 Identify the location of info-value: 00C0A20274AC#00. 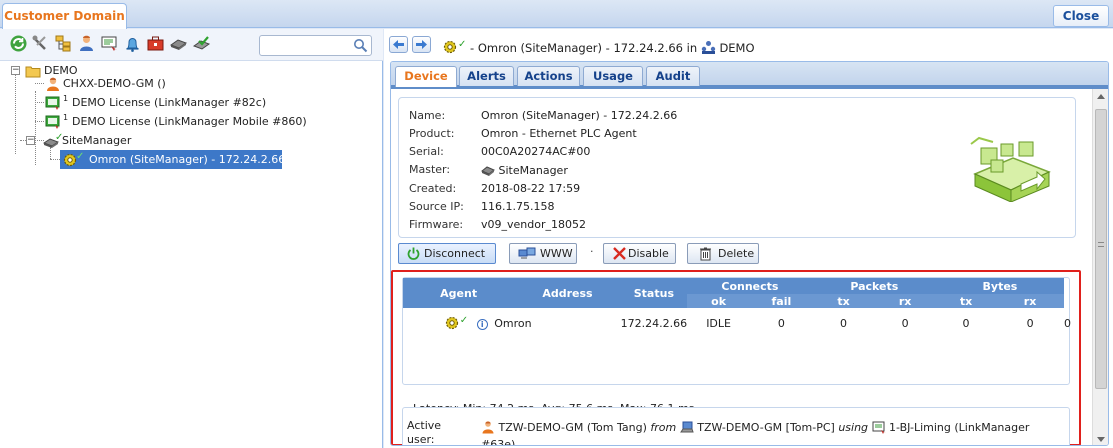
(536, 151).